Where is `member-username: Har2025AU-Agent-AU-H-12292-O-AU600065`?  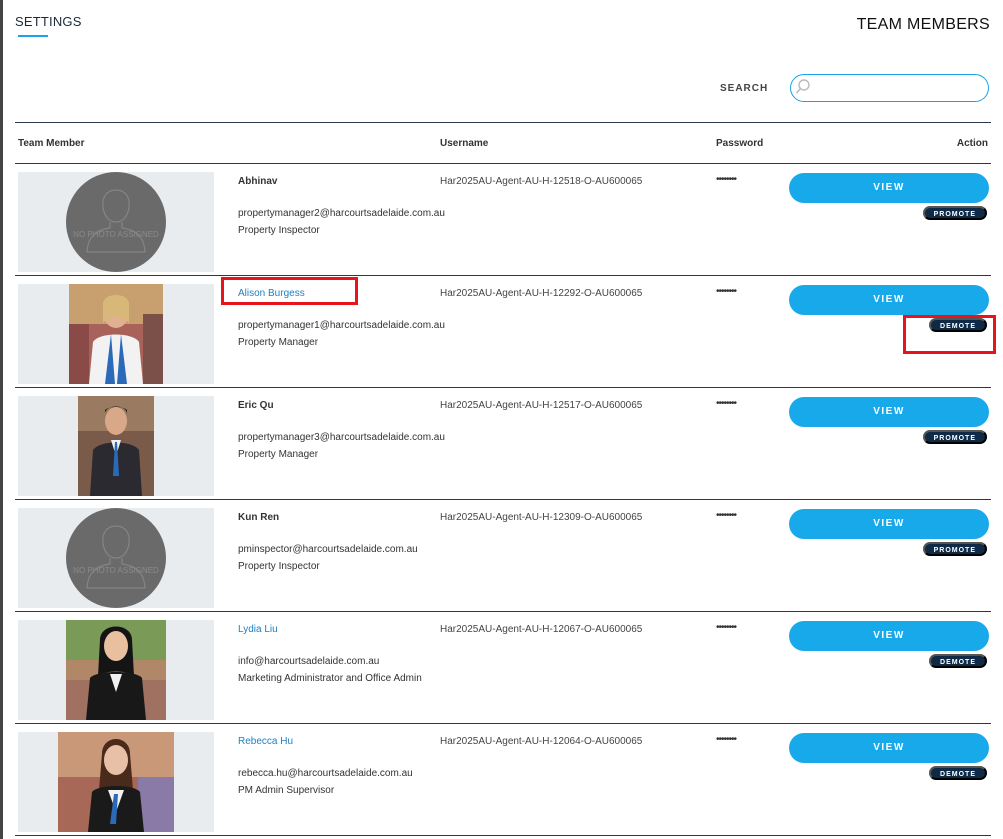 member-username: Har2025AU-Agent-AU-H-12292-O-AU600065 is located at coordinates (541, 293).